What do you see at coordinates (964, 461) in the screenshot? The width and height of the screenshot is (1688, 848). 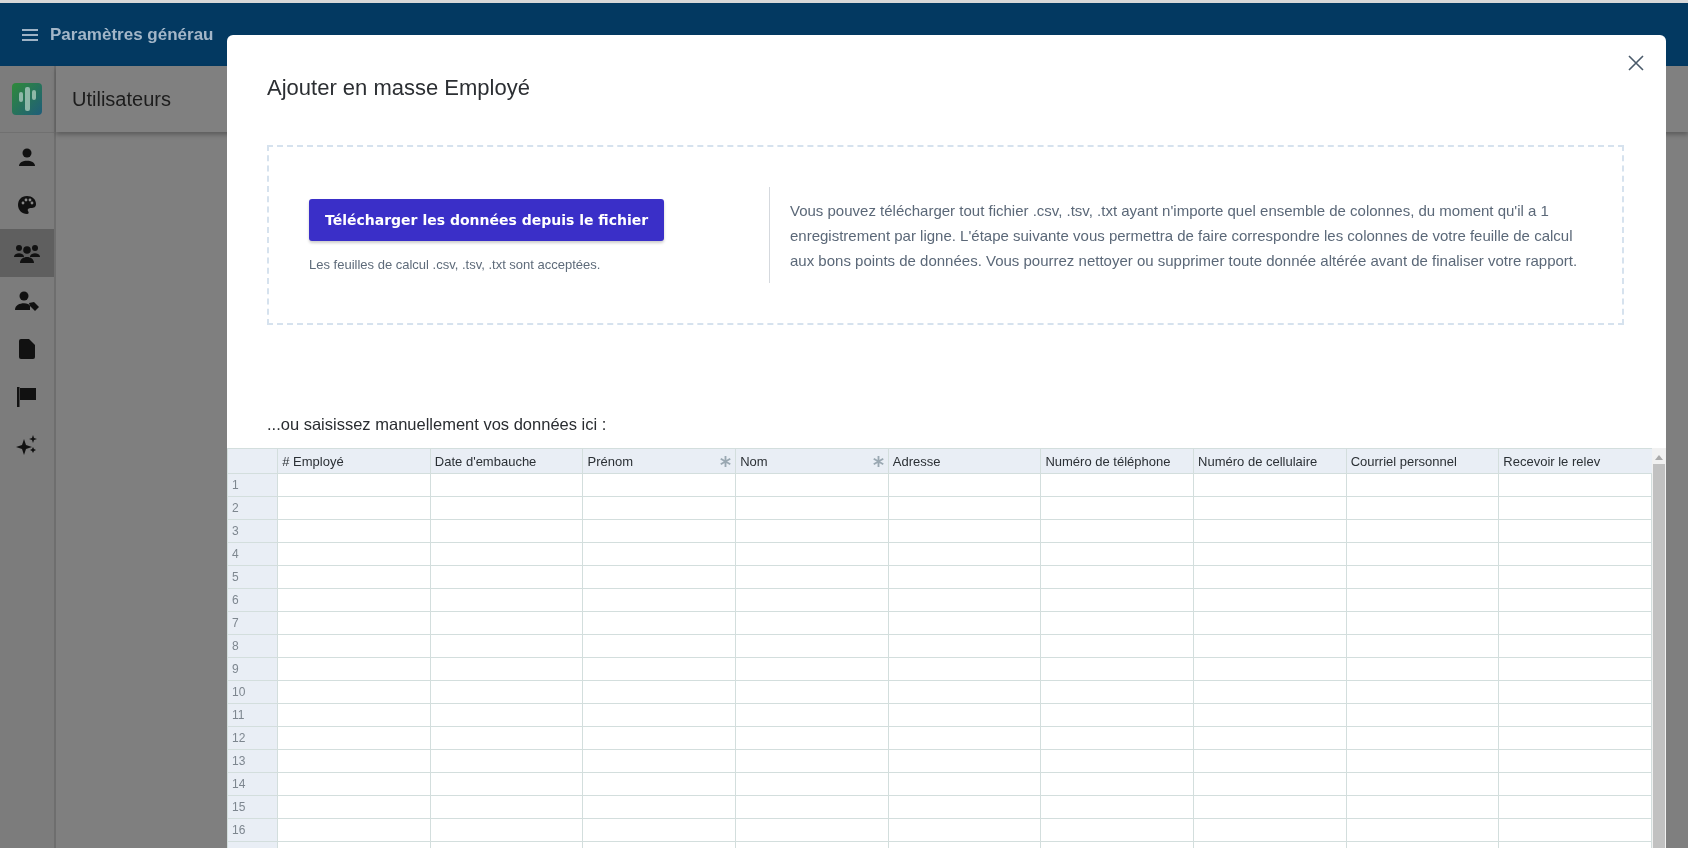 I see `column-header: Adresse` at bounding box center [964, 461].